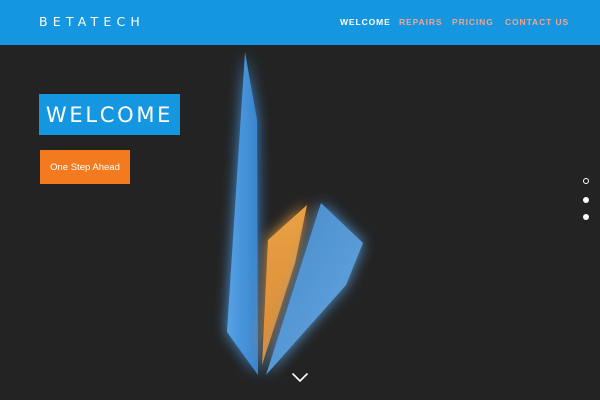 This screenshot has width=600, height=400. I want to click on one-step-ahead-button: One Step Ahead, so click(85, 167).